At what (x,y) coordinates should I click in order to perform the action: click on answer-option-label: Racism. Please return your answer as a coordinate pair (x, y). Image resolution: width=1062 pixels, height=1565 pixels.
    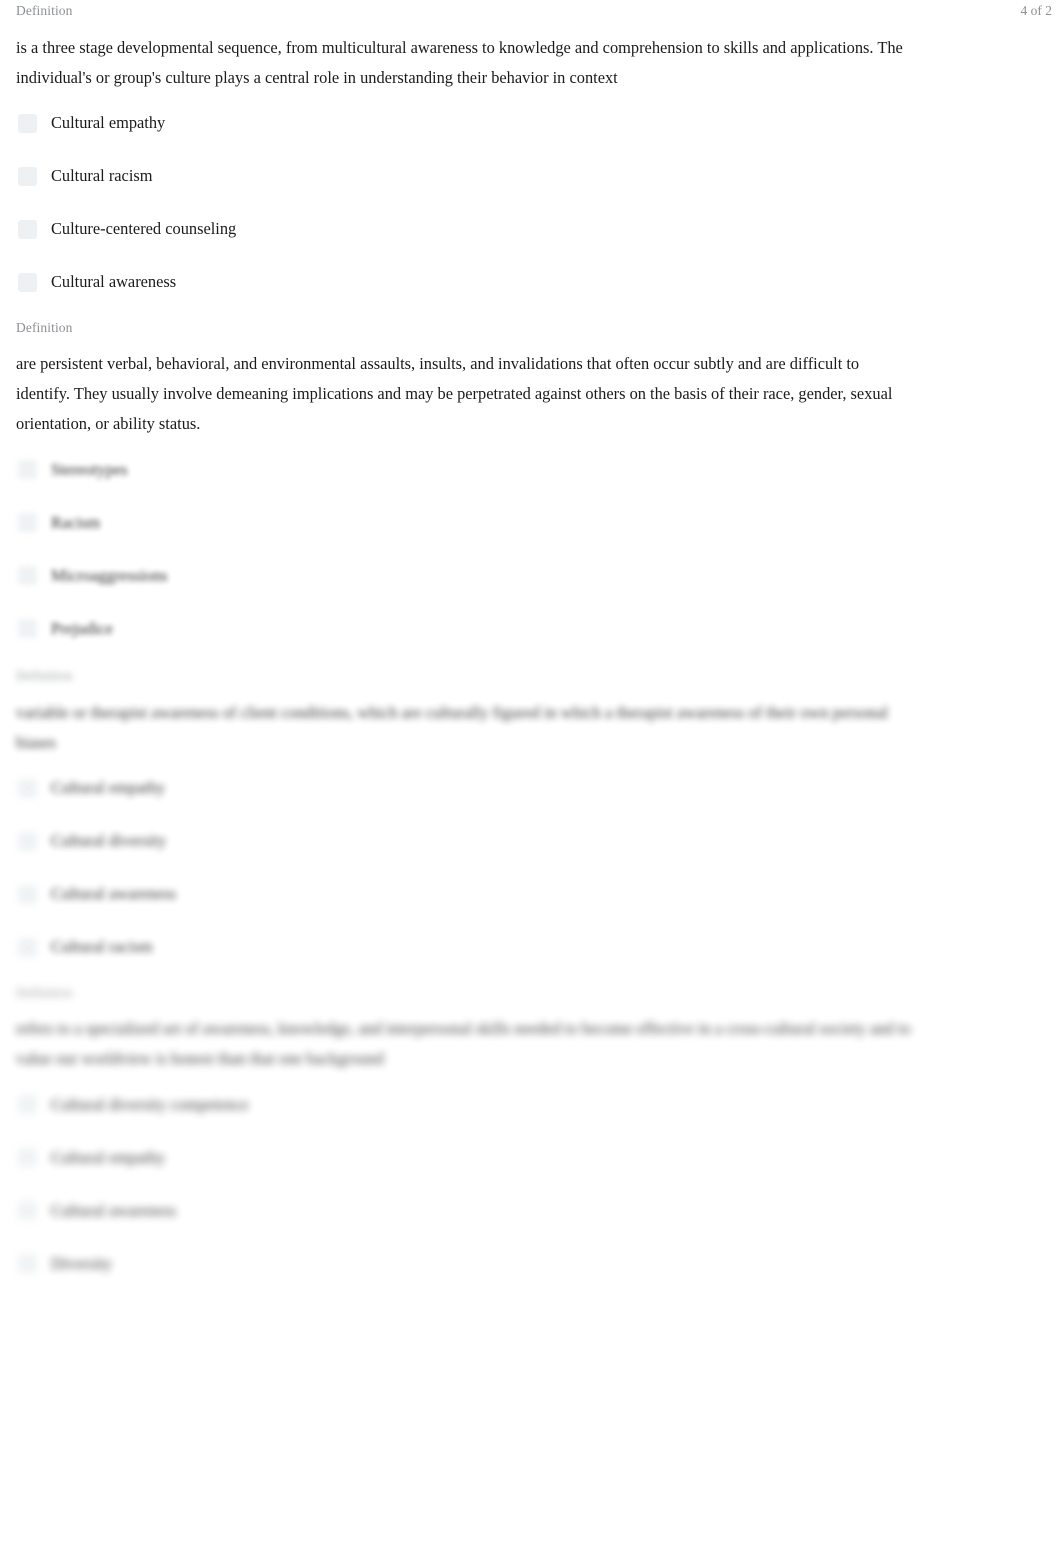
    Looking at the image, I should click on (76, 522).